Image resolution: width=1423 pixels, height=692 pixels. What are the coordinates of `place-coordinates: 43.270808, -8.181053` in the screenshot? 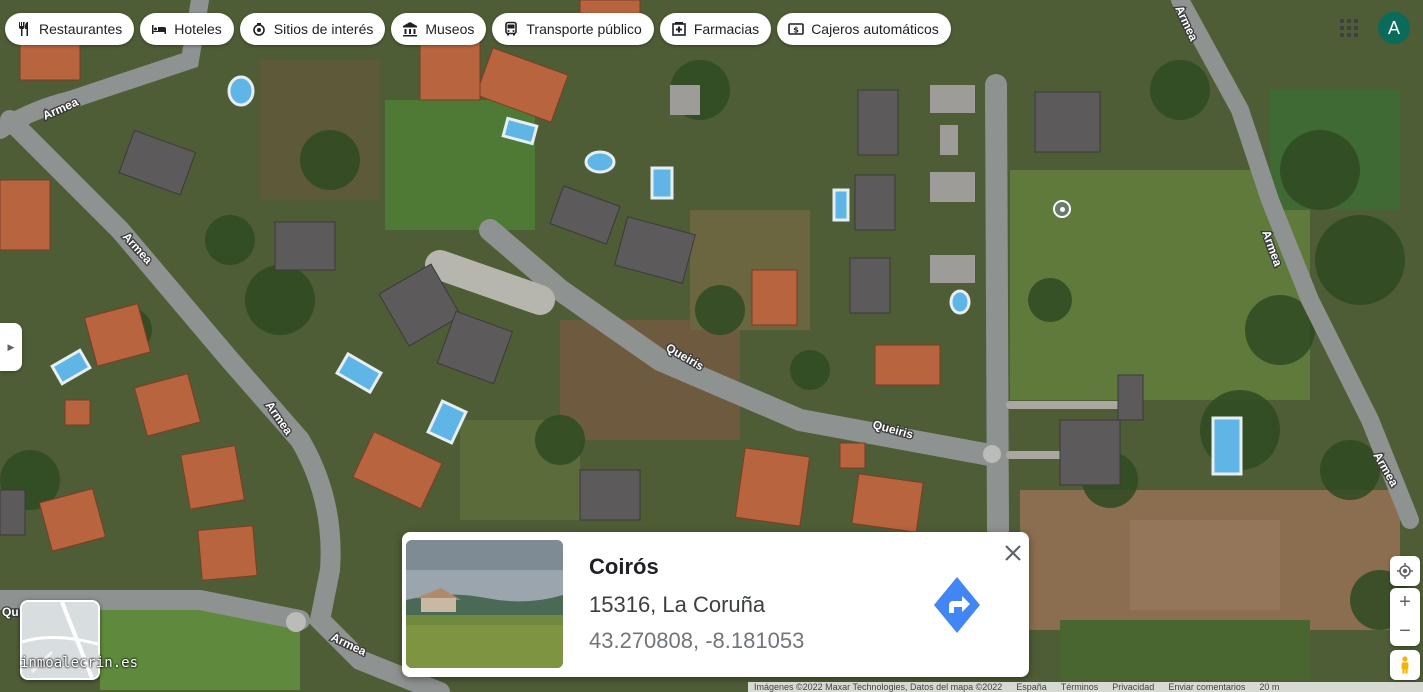 It's located at (697, 640).